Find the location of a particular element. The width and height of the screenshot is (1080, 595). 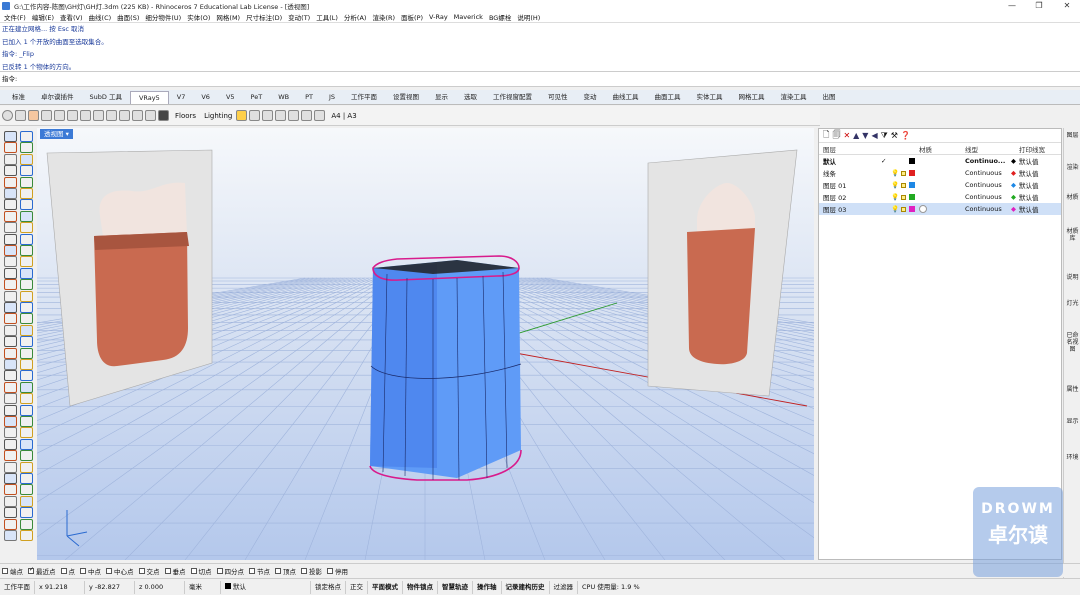

osnap-option: 顶点 is located at coordinates (285, 571).